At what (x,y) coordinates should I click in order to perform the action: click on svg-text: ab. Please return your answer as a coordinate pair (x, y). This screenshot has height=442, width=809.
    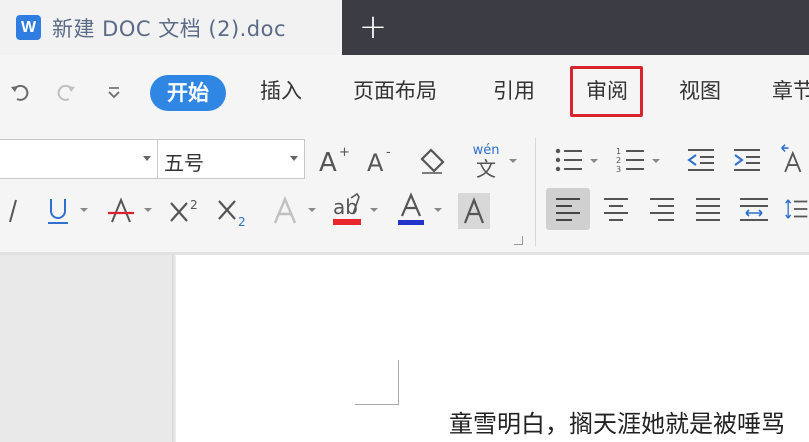
    Looking at the image, I should click on (345, 207).